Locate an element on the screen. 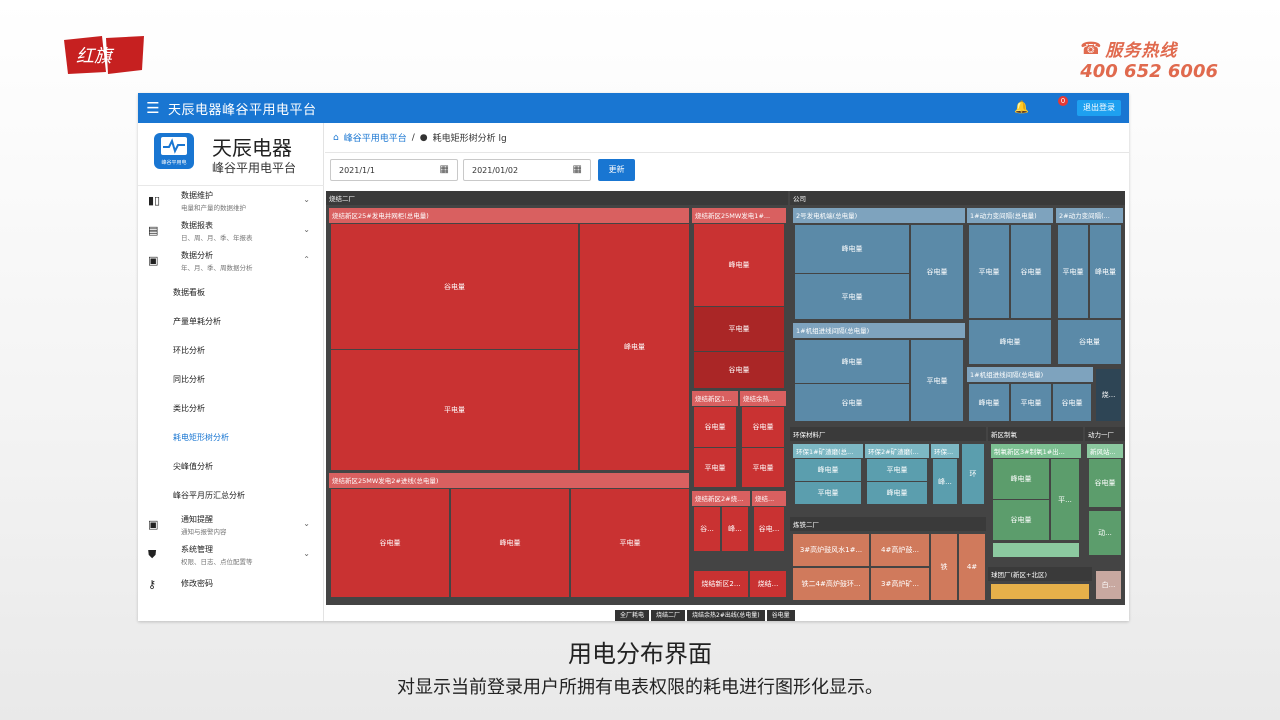  treemap-group-header: 烧结二厂 is located at coordinates (557, 198).